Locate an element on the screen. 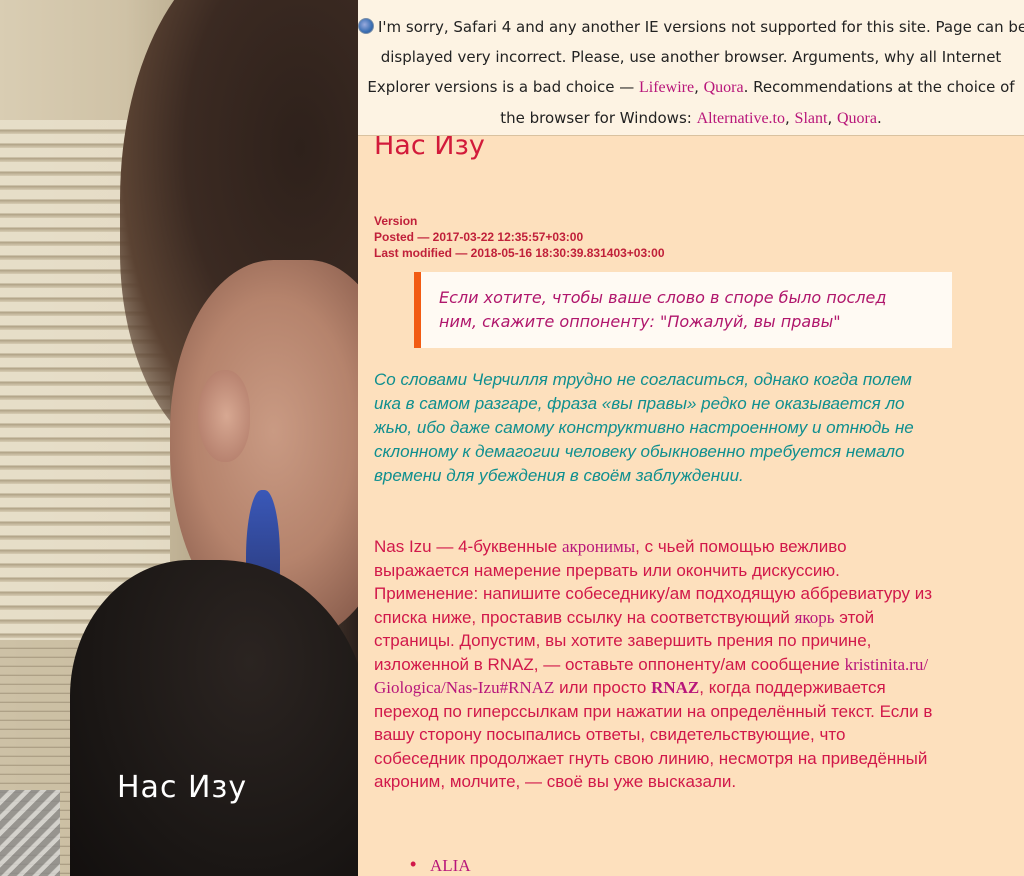 This screenshot has height=876, width=1024. photo-ear is located at coordinates (224, 416).